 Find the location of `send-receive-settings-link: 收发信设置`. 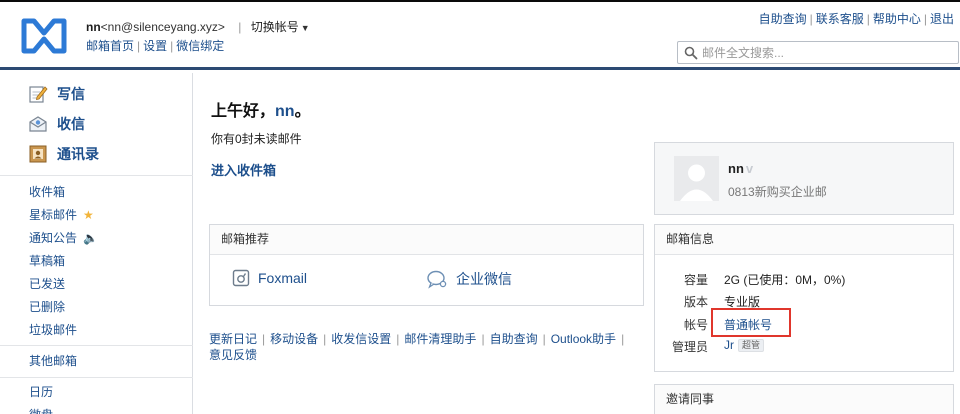

send-receive-settings-link: 收发信设置 is located at coordinates (361, 339).